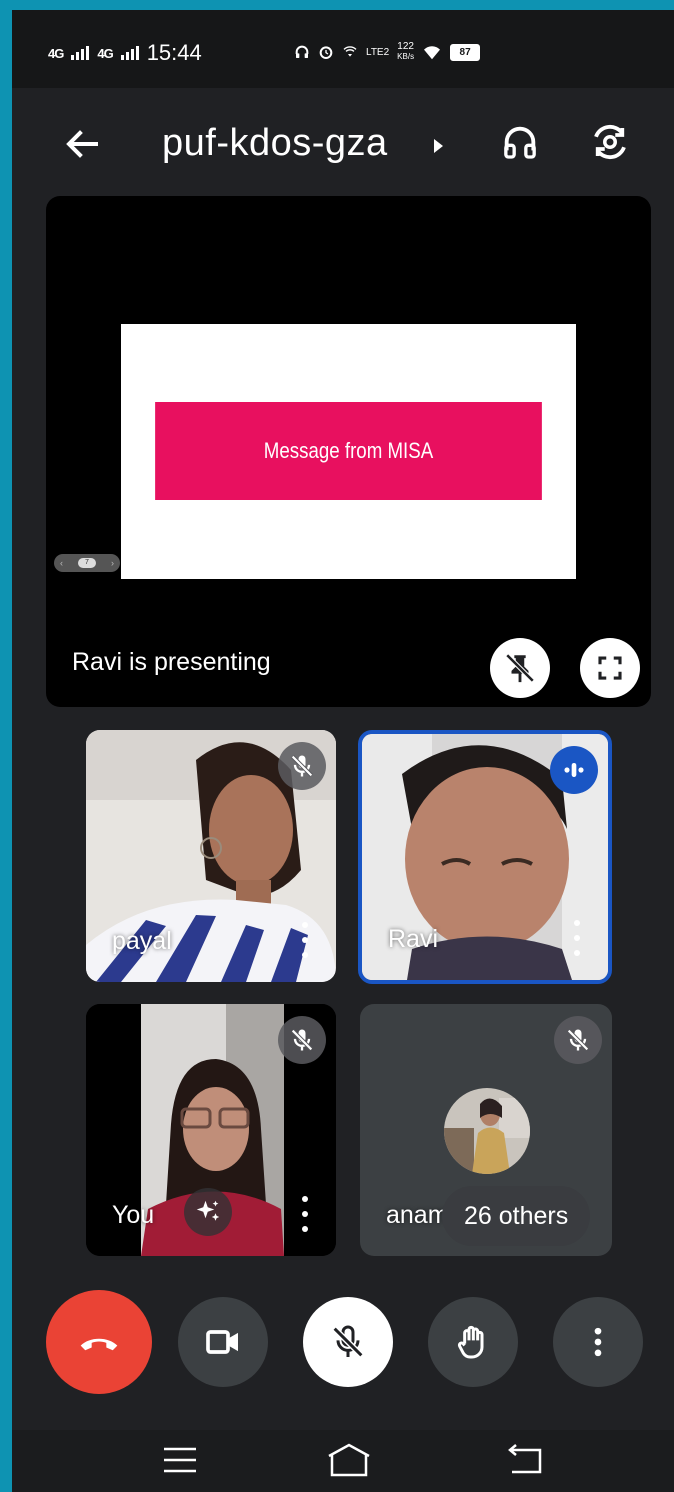 Image resolution: width=674 pixels, height=1492 pixels. What do you see at coordinates (56, 53) in the screenshot?
I see `signal-1: 4G` at bounding box center [56, 53].